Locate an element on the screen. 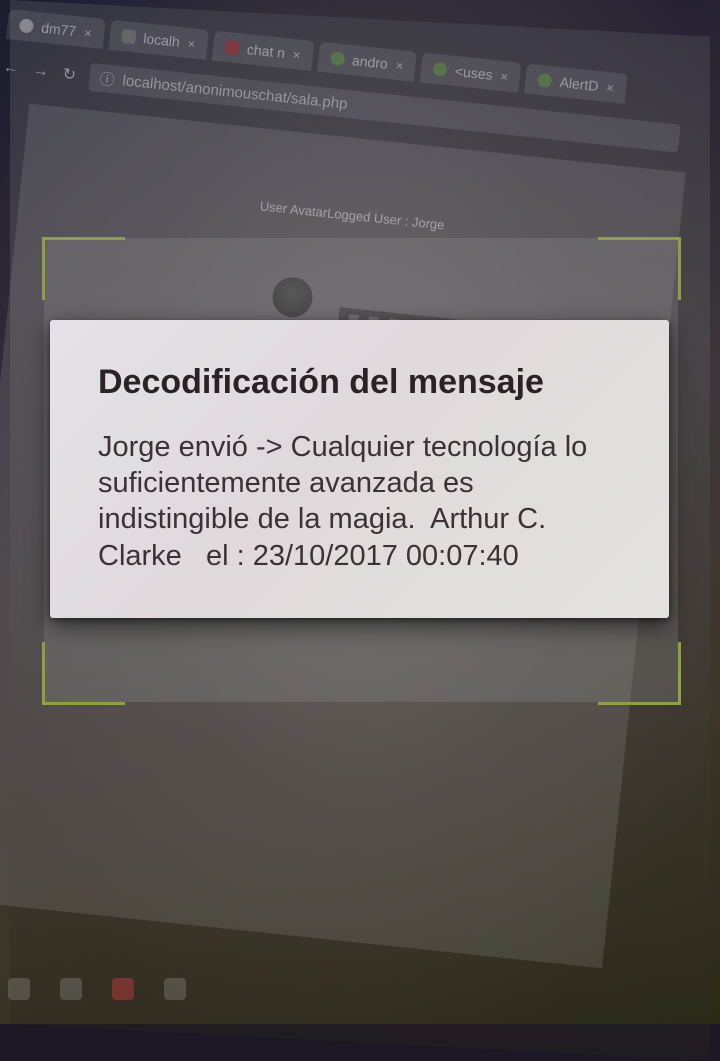 The width and height of the screenshot is (720, 1061). browser-tab: <uses × is located at coordinates (470, 72).